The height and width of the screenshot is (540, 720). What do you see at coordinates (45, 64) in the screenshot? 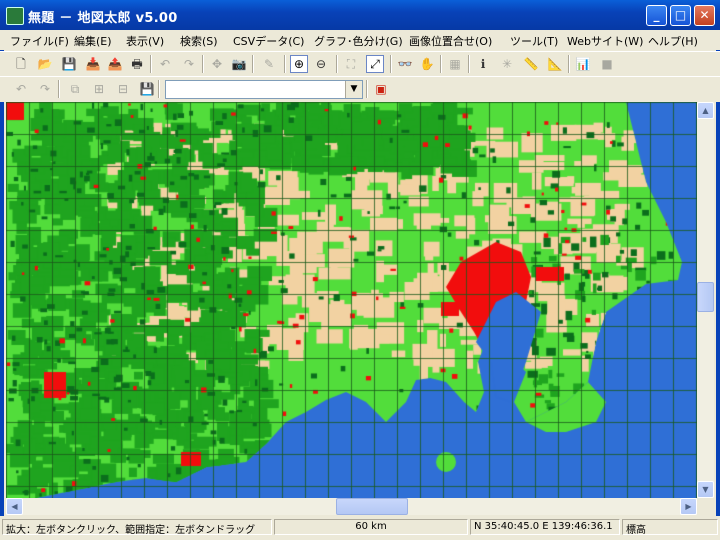
I see `open-folder-icon: 📂` at bounding box center [45, 64].